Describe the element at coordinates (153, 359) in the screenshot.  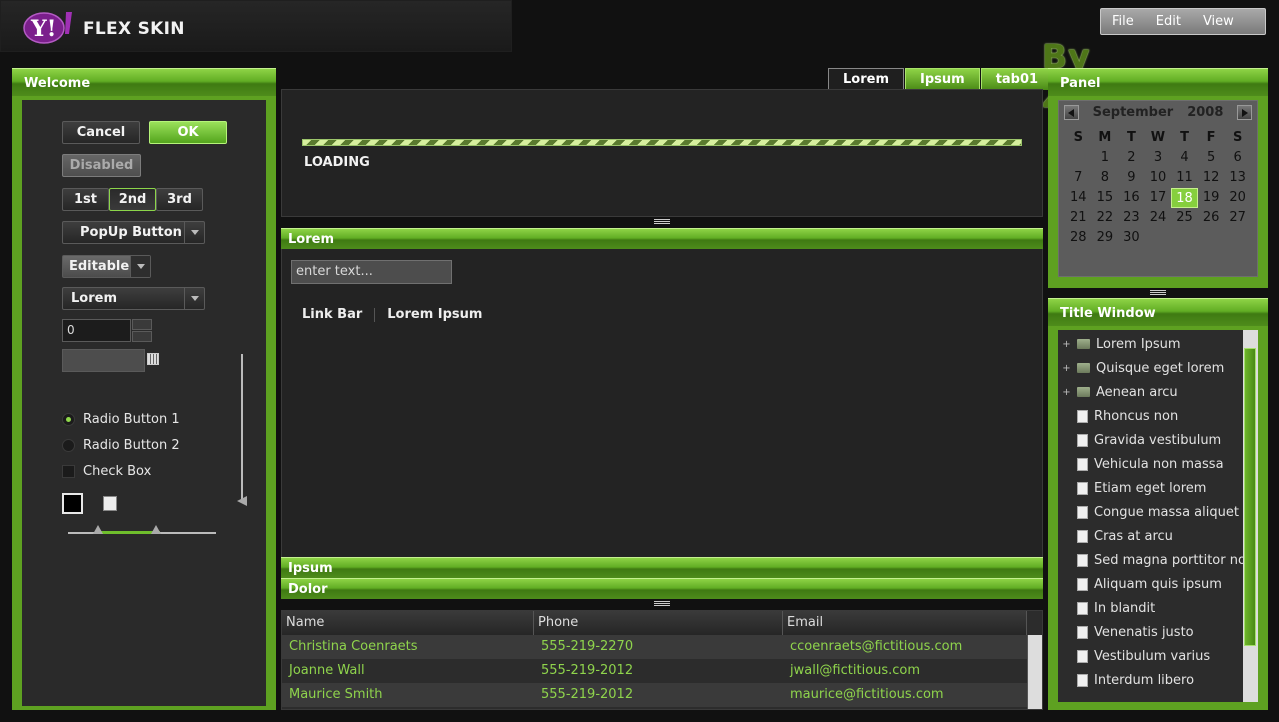
I see `calendar-icon` at that location.